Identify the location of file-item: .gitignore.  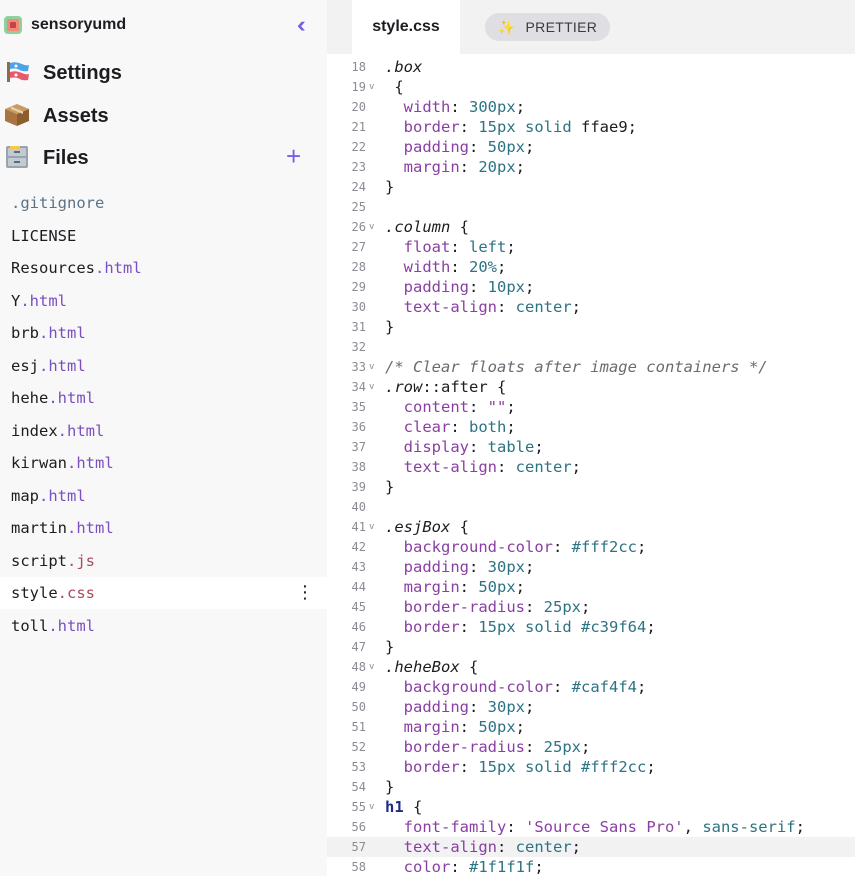
(163, 203).